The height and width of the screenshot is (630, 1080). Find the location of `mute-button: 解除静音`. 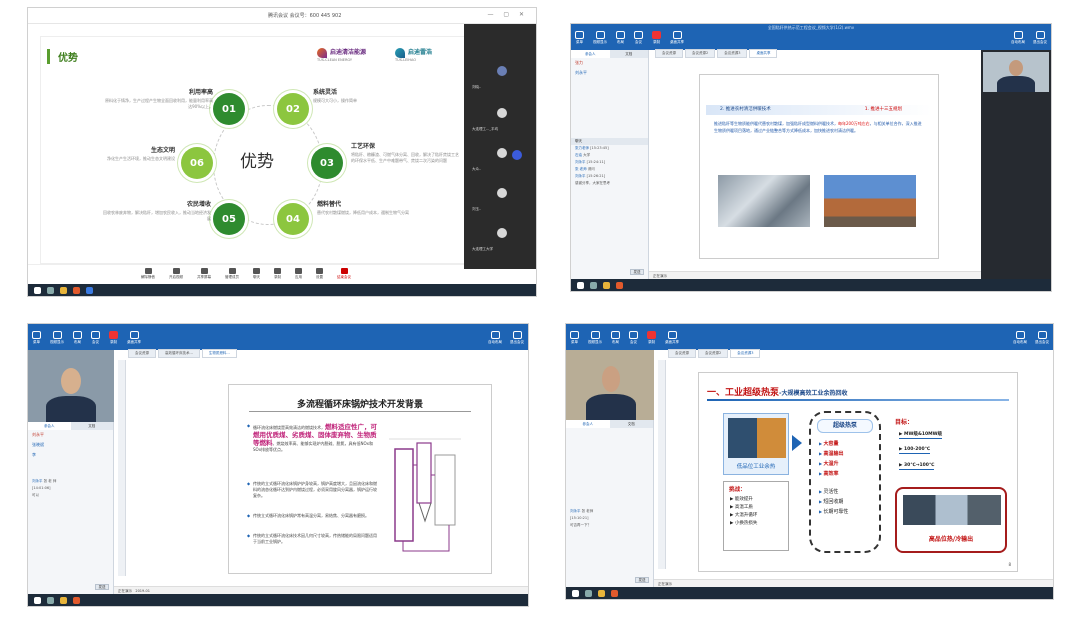

mute-button: 解除静音 is located at coordinates (148, 273).